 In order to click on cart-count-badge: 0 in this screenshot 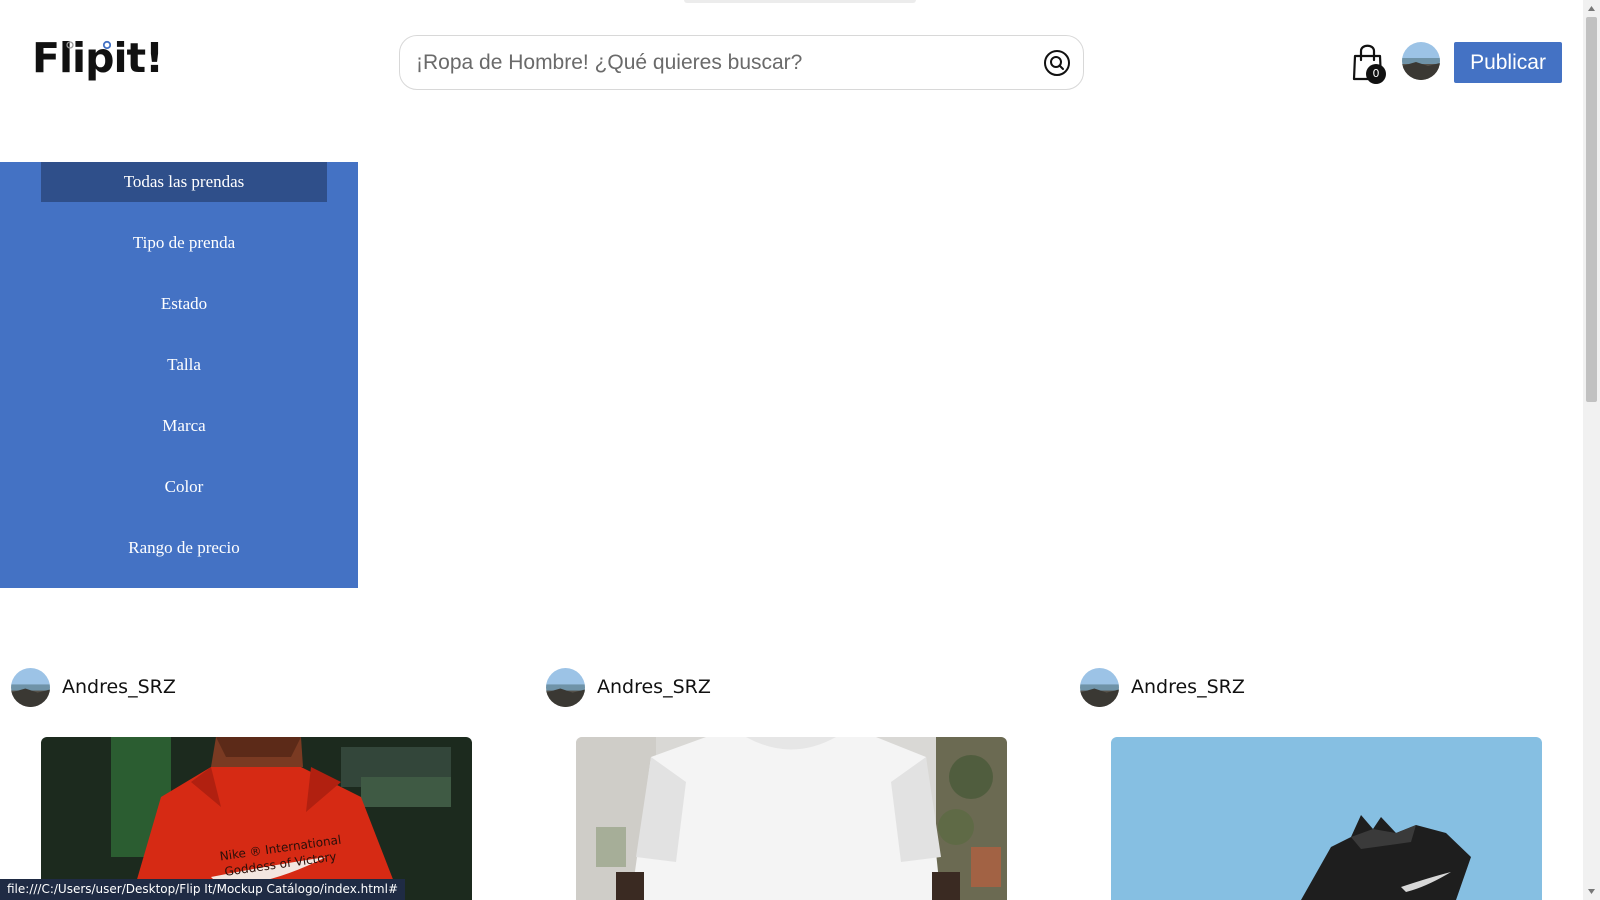, I will do `click(1376, 74)`.